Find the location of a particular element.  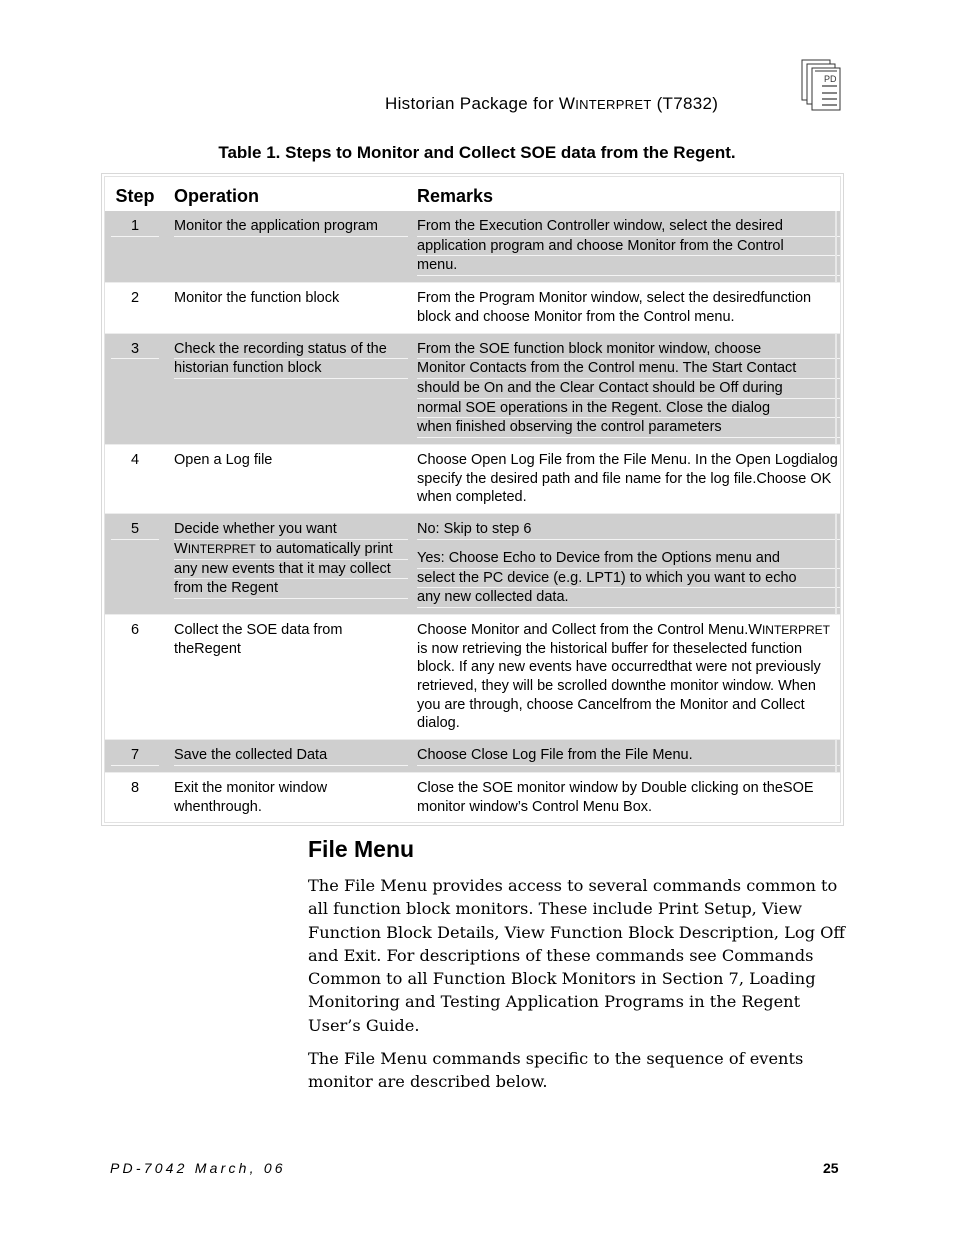

pd-document-logo-icon: PD is located at coordinates (821, 85).